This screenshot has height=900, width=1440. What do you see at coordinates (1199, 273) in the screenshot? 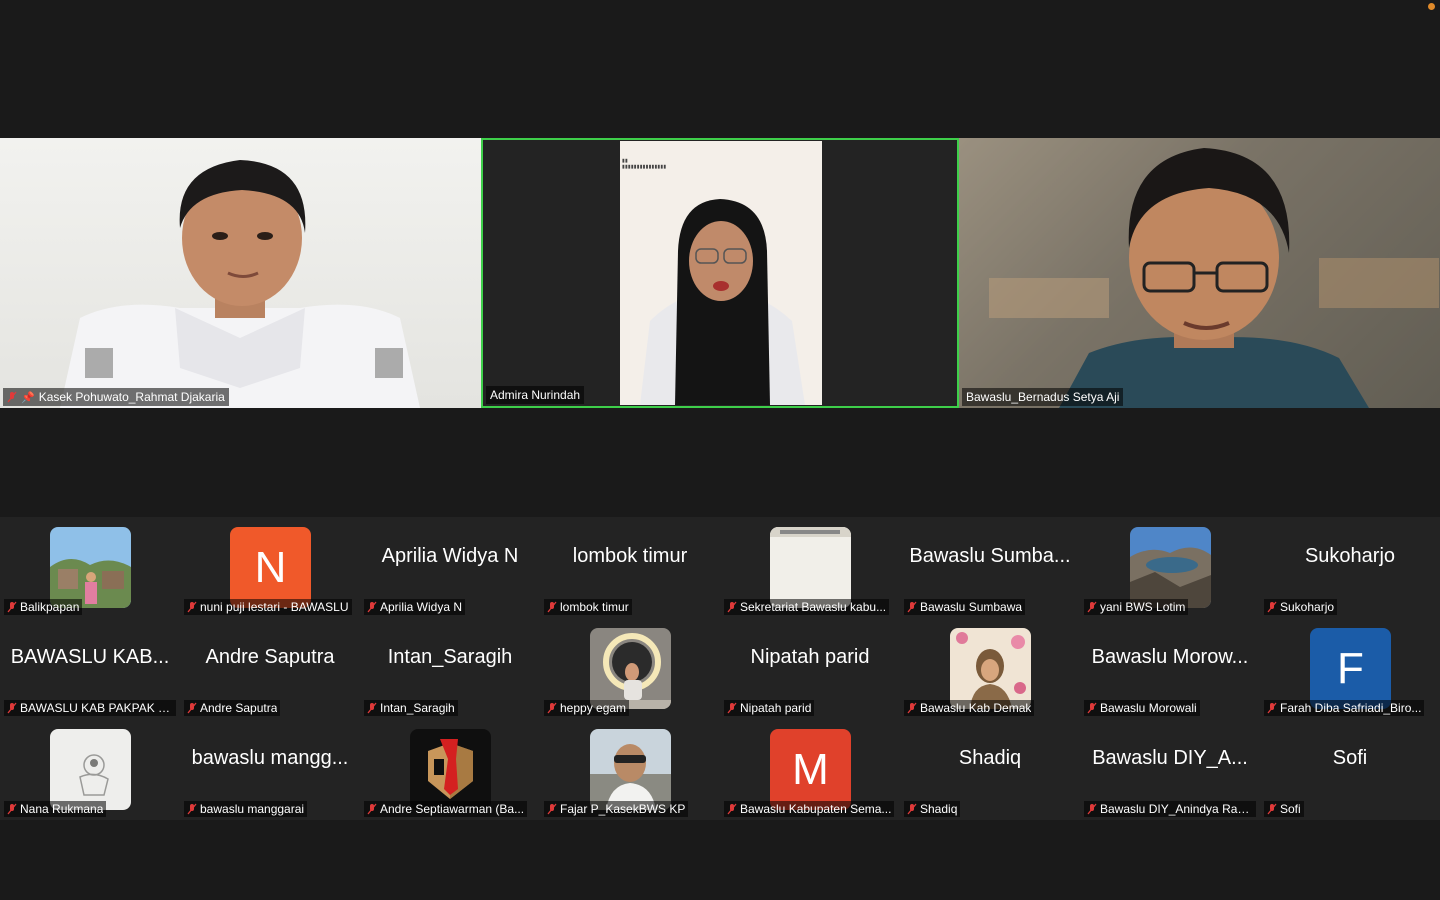
I see `video-tile: Bawaslu_Bernadus Setya Aji` at bounding box center [1199, 273].